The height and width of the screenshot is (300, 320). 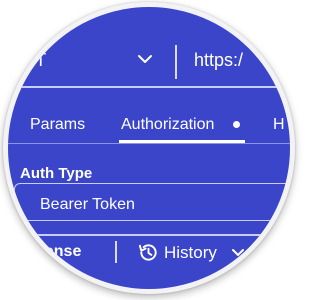 I want to click on history-button: History, so click(x=190, y=253).